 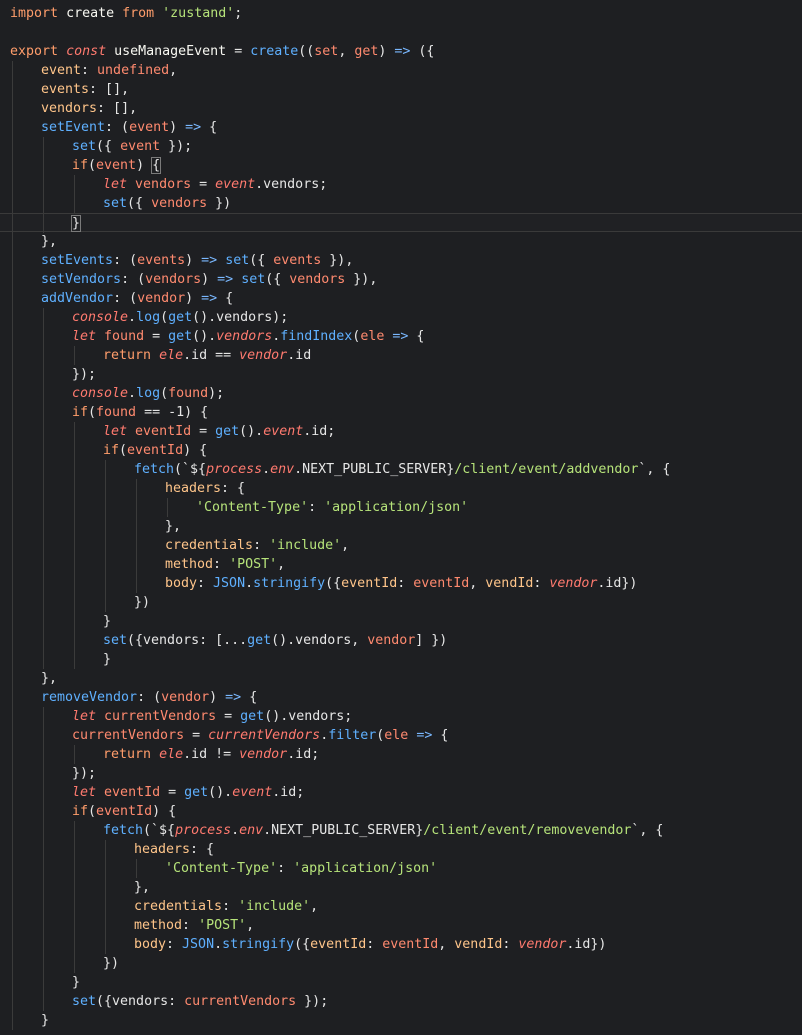 What do you see at coordinates (345, 545) in the screenshot?
I see `code-token: ,` at bounding box center [345, 545].